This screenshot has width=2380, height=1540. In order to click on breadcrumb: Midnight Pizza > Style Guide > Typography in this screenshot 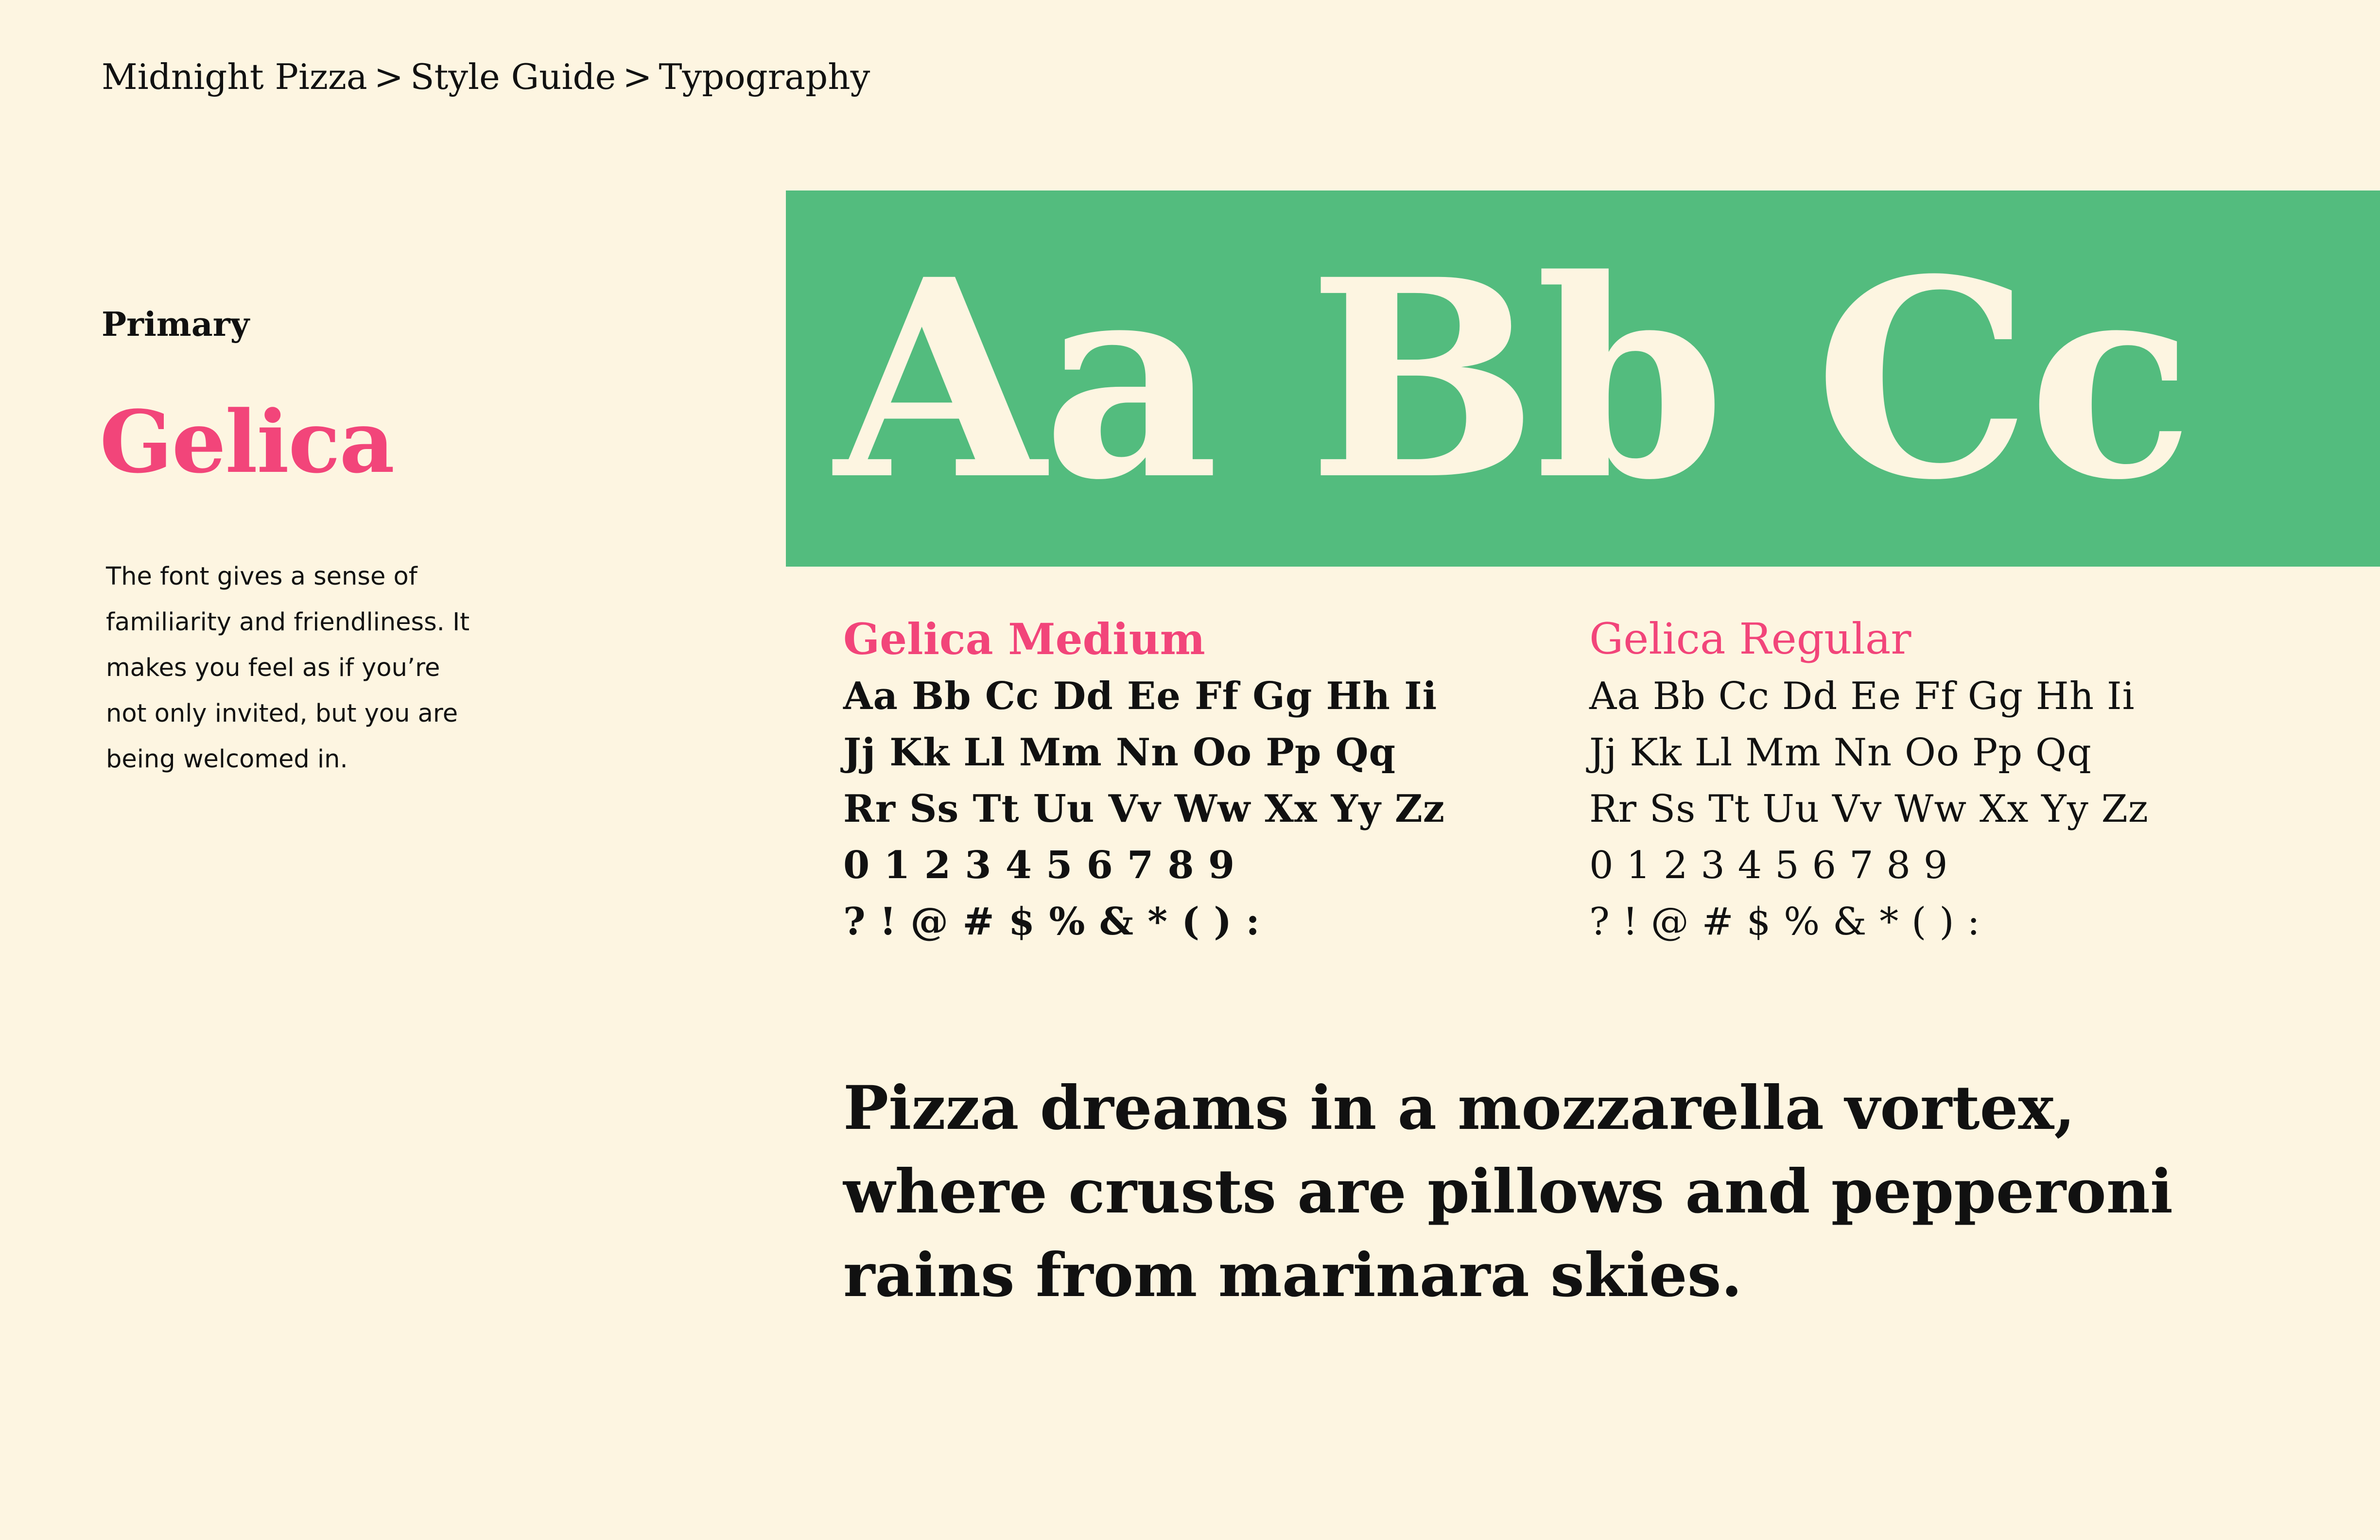, I will do `click(486, 76)`.